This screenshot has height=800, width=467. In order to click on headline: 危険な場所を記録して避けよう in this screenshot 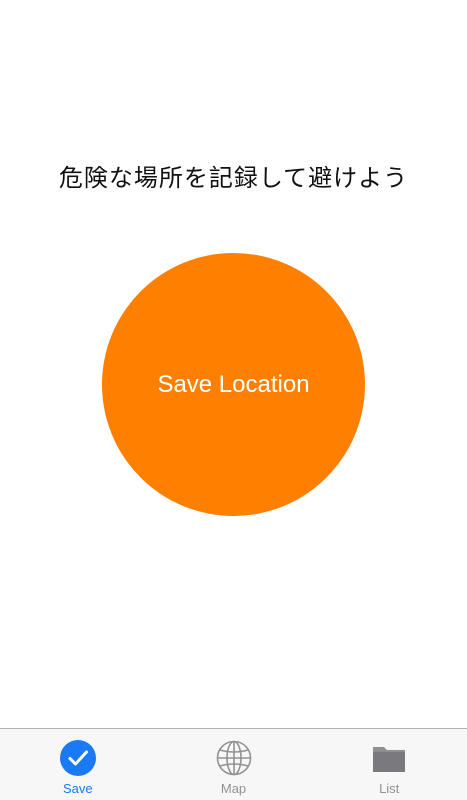, I will do `click(233, 178)`.